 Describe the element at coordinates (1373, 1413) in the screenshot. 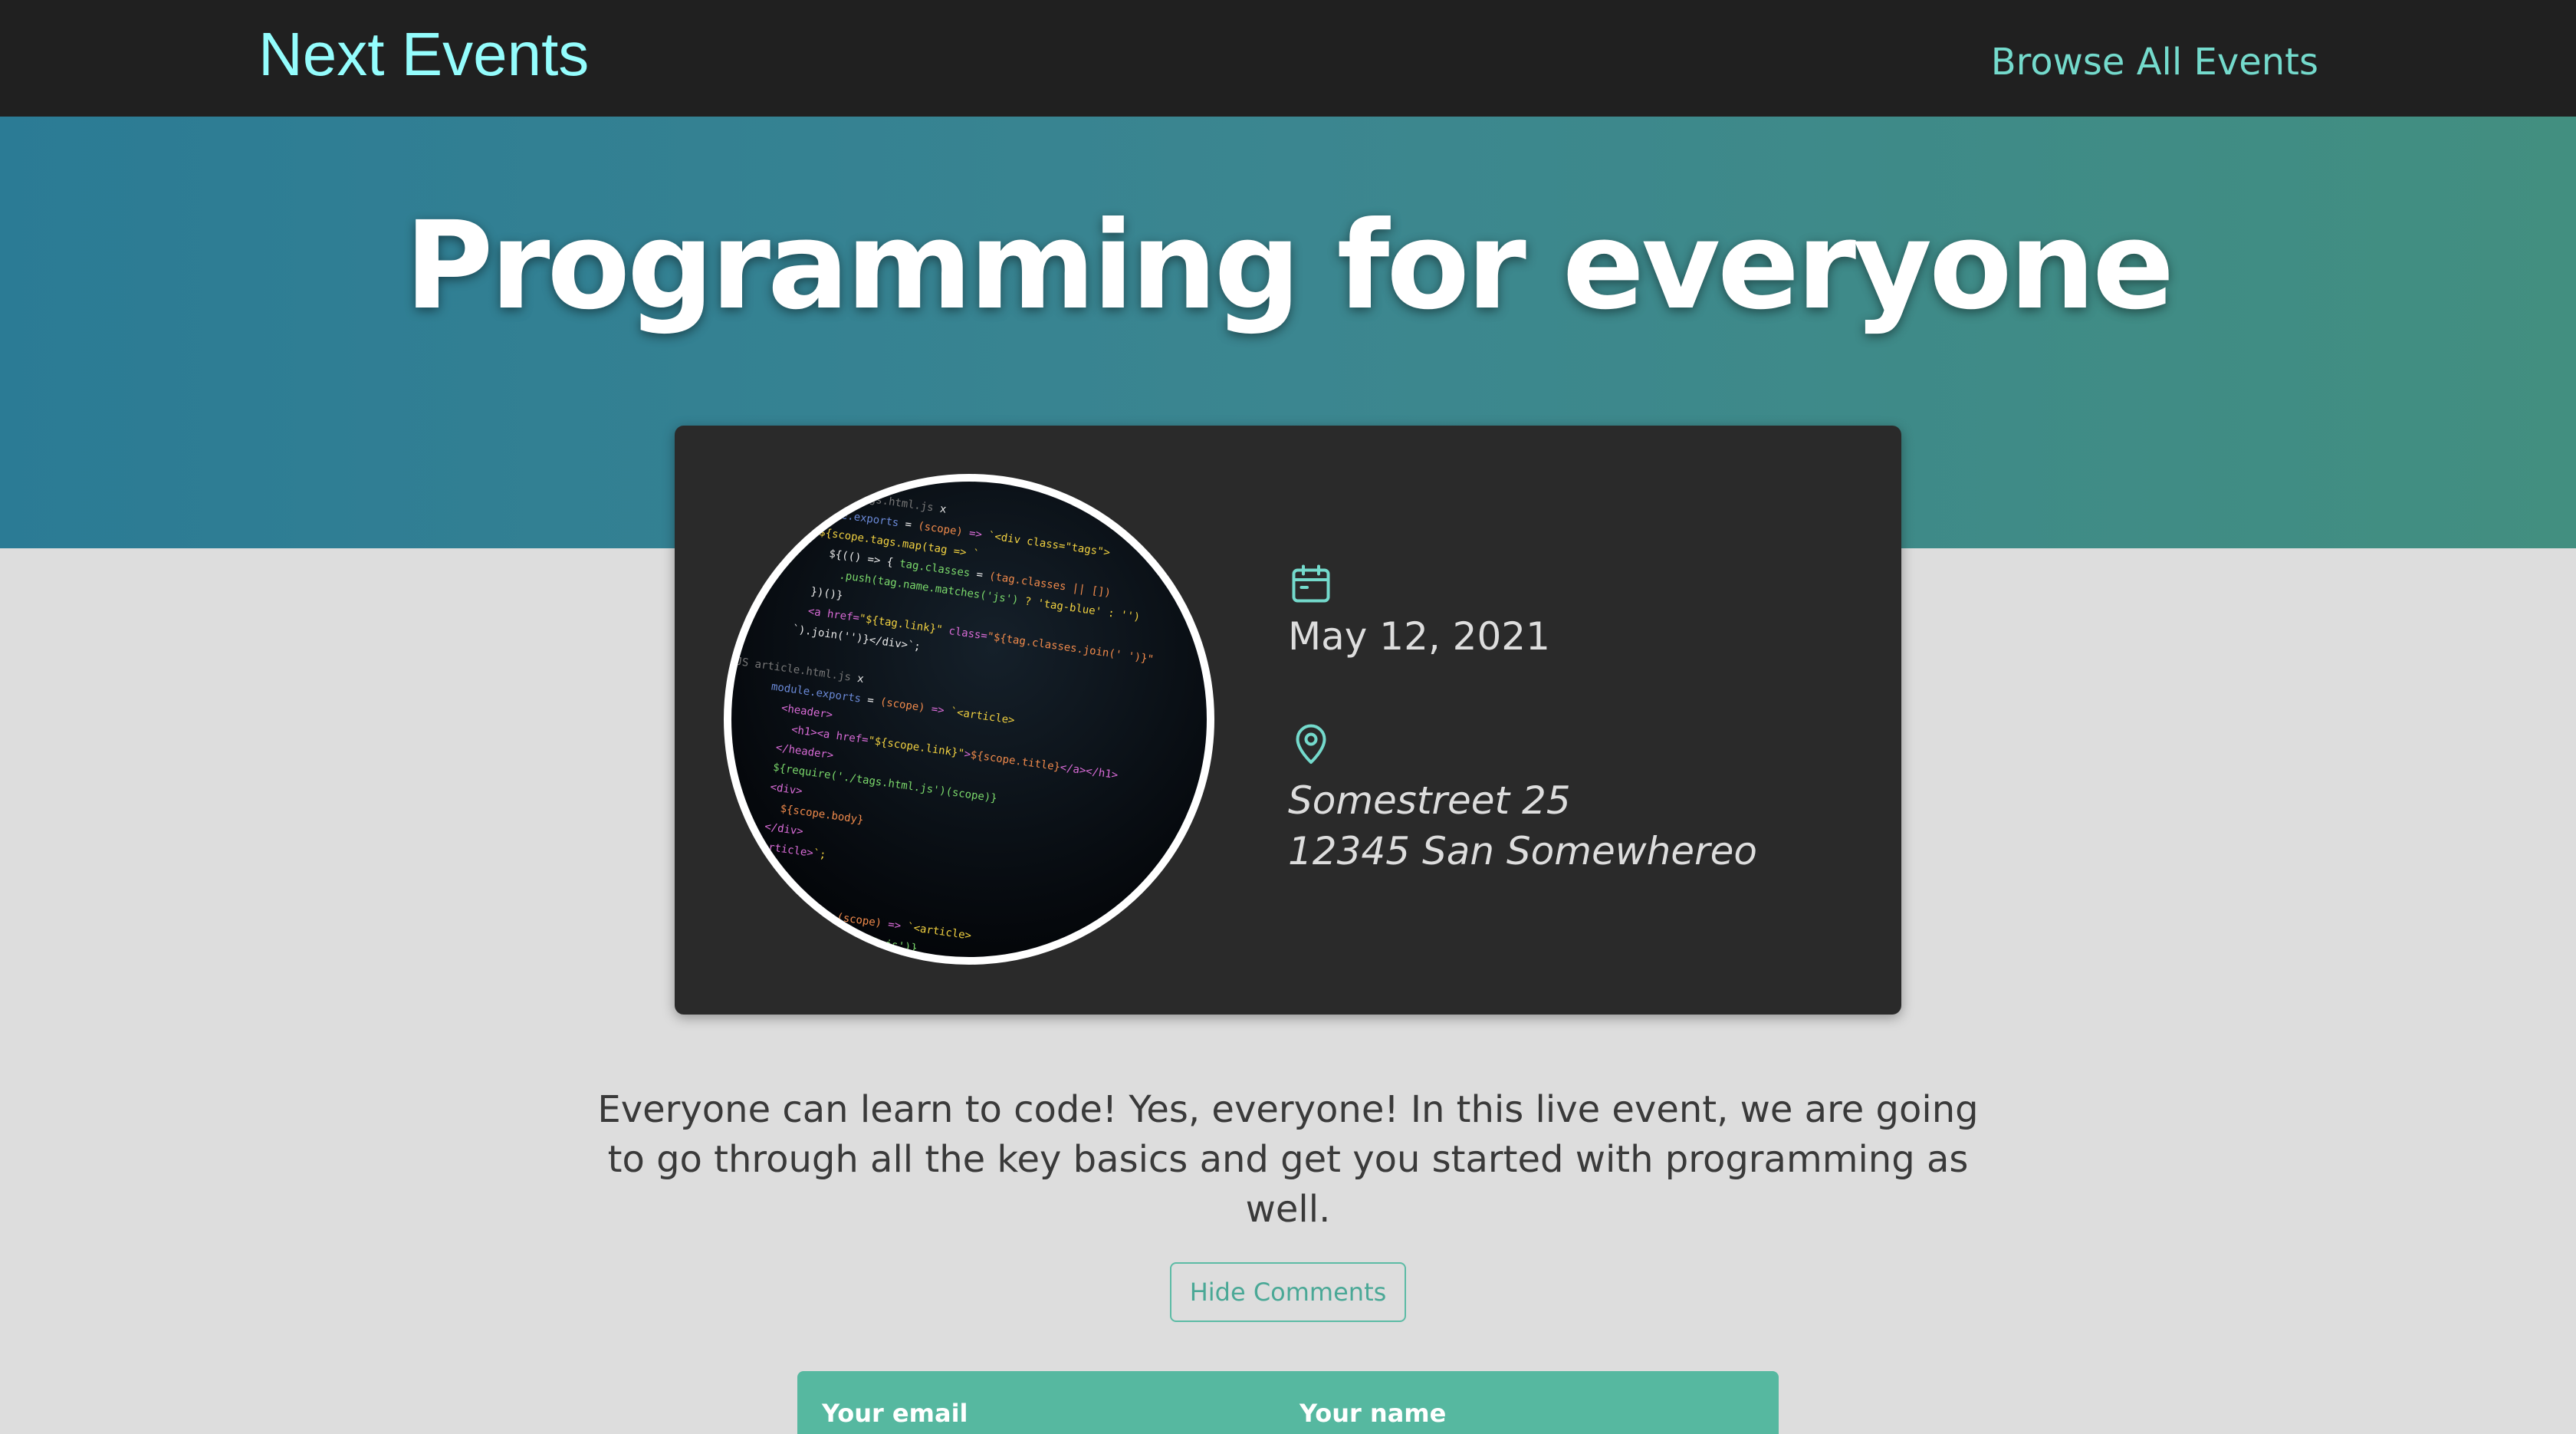

I see `name-field-label: Your name` at that location.